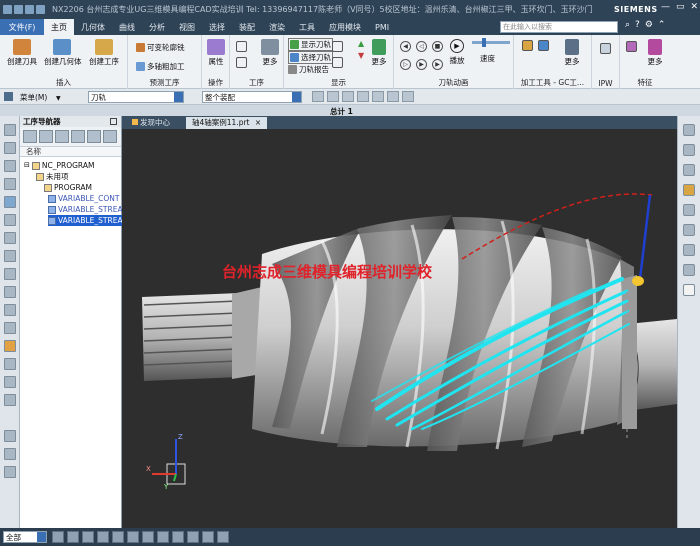 Image resolution: width=700 pixels, height=546 pixels. What do you see at coordinates (85, 209) in the screenshot?
I see `tree-item-operation: VARIABLE_STREA` at bounding box center [85, 209].